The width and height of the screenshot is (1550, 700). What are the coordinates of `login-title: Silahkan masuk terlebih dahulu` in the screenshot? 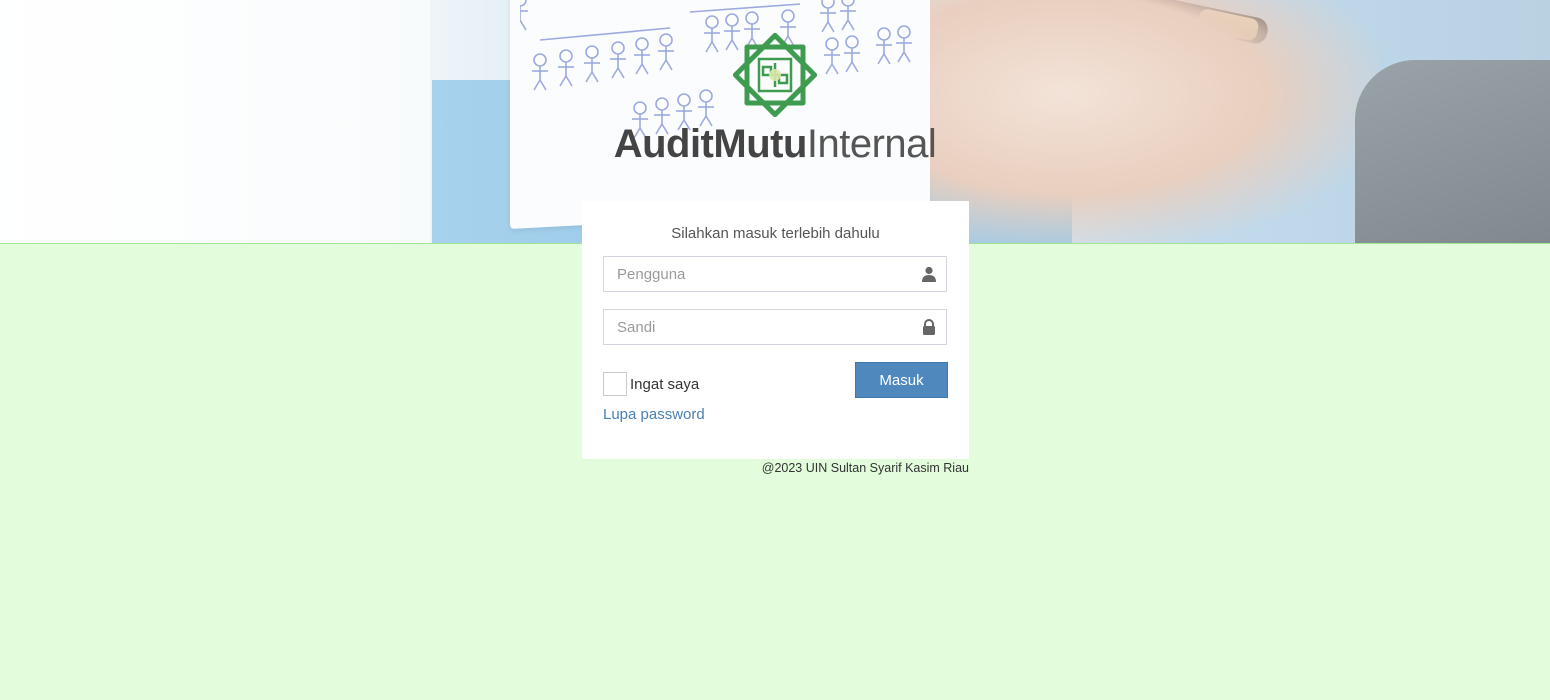 It's located at (775, 233).